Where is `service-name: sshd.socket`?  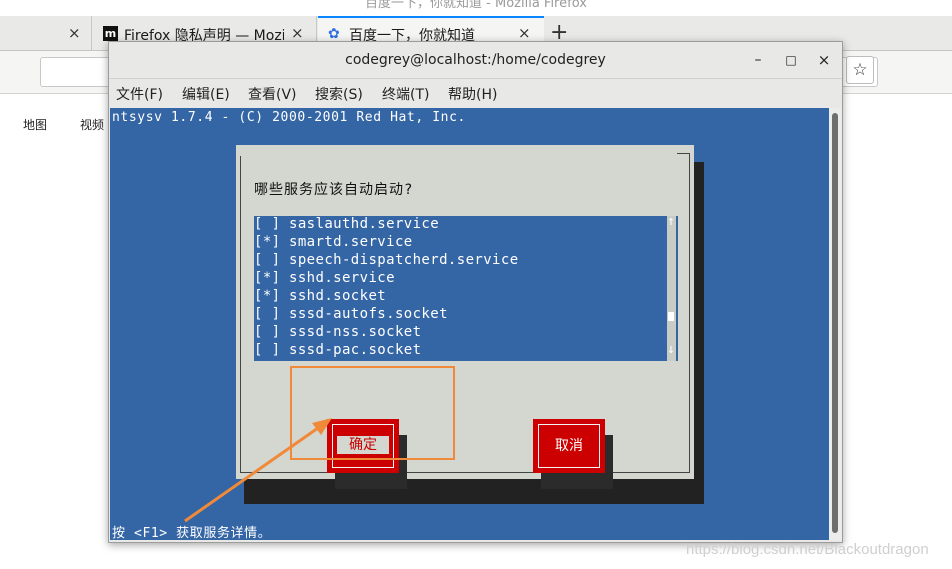 service-name: sshd.socket is located at coordinates (338, 296).